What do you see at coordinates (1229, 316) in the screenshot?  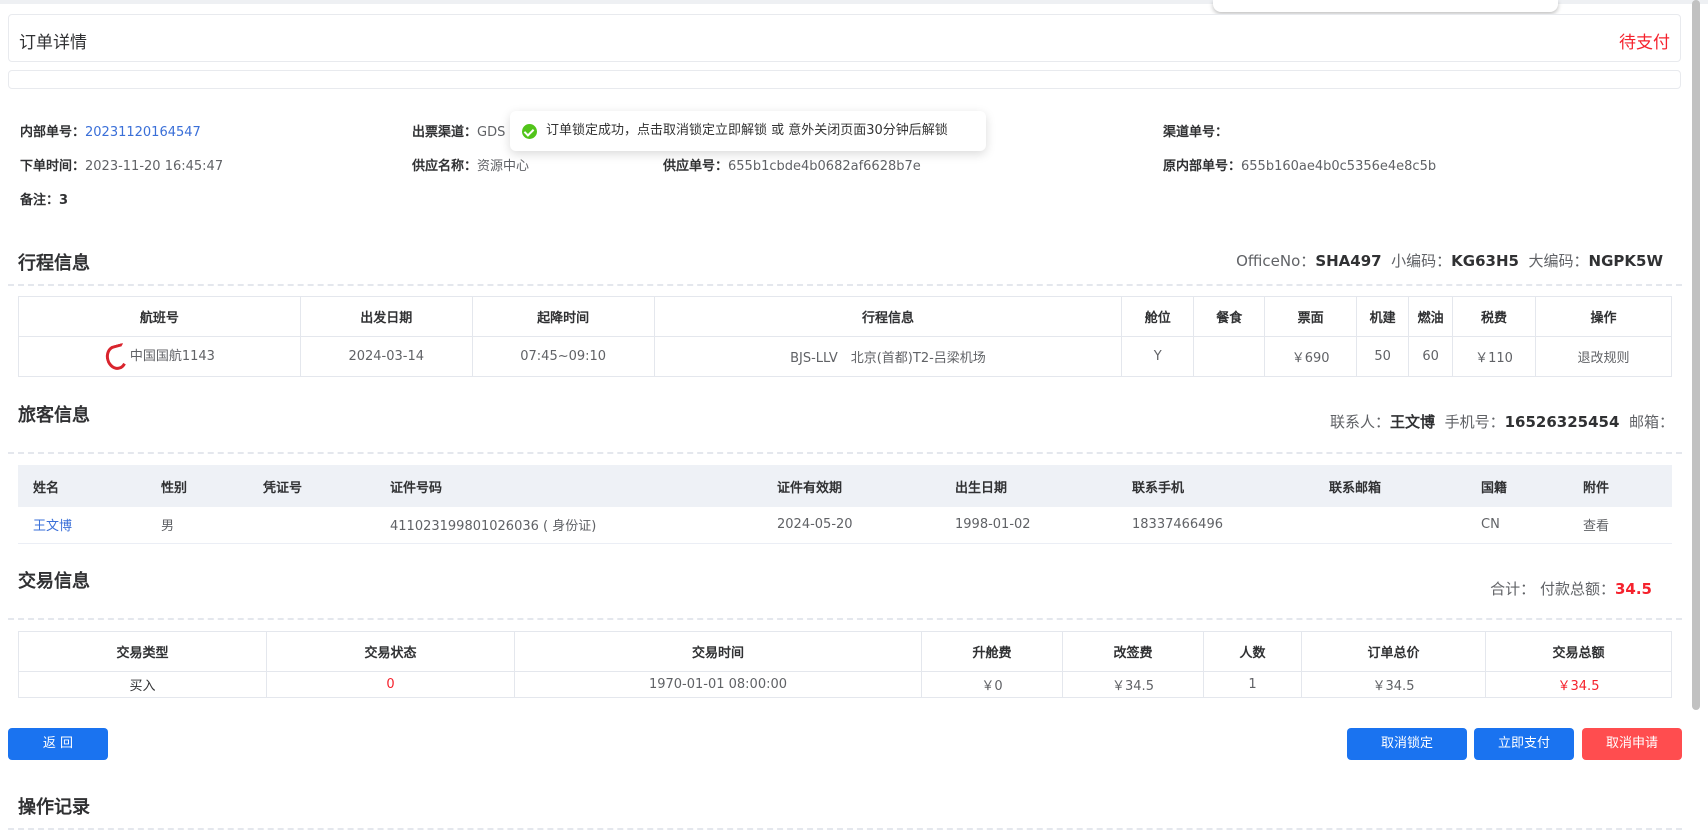 I see `col-header: 餐食` at bounding box center [1229, 316].